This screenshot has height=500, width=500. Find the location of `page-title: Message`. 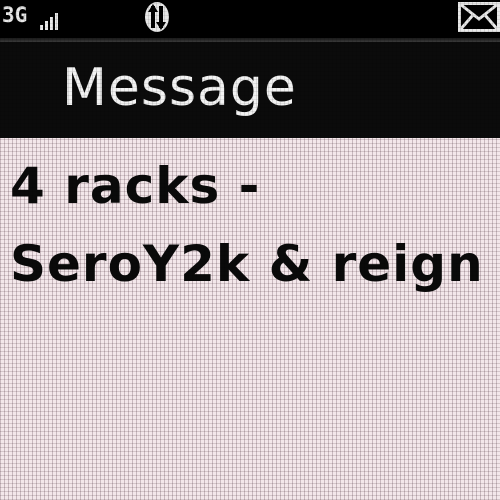

page-title: Message is located at coordinates (179, 88).